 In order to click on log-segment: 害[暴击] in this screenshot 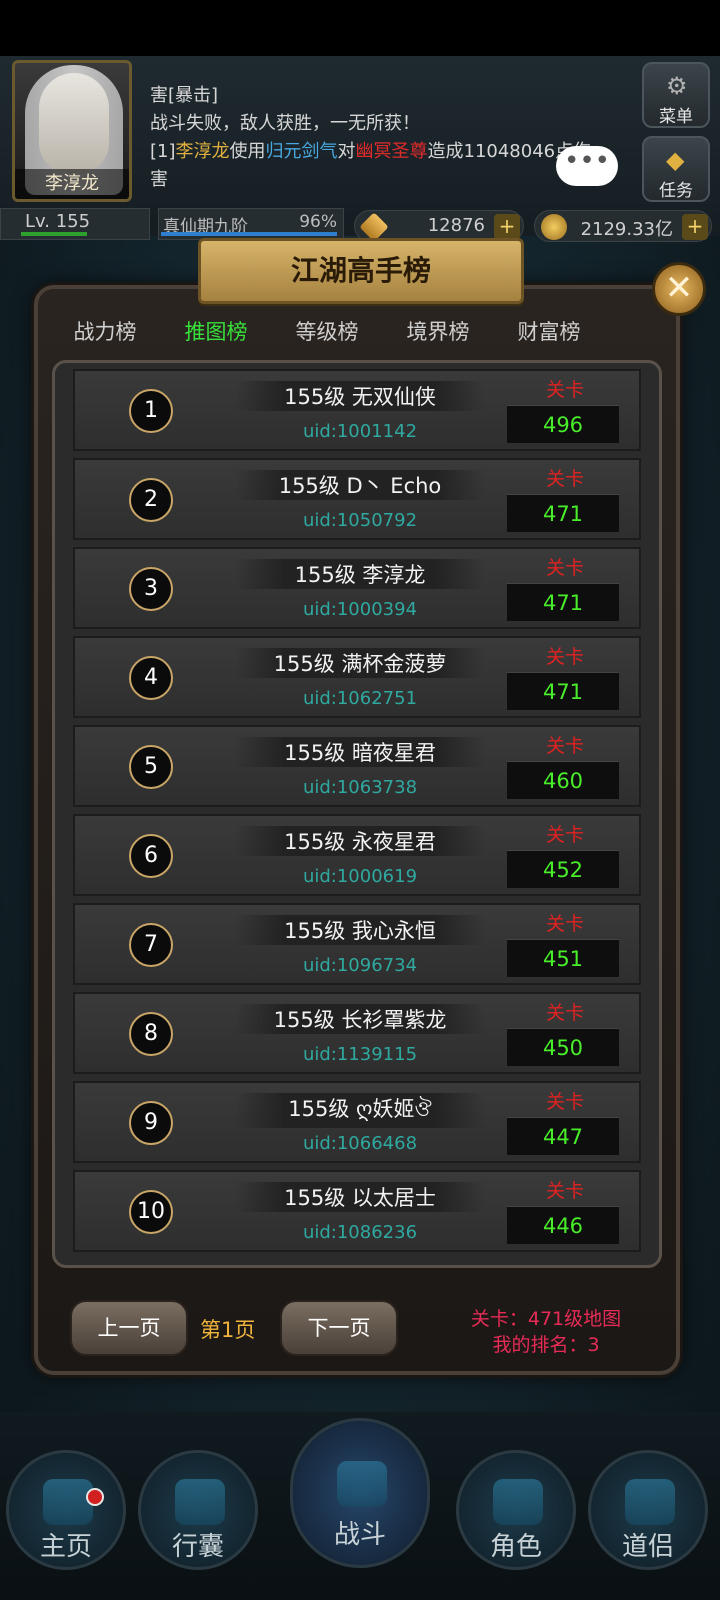, I will do `click(184, 95)`.